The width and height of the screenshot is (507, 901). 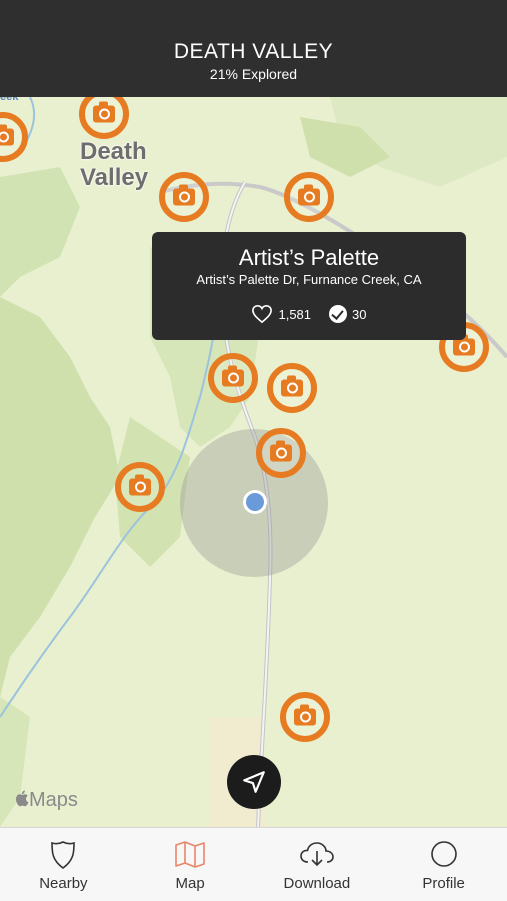 I want to click on place-label-line: Valley, so click(x=114, y=177).